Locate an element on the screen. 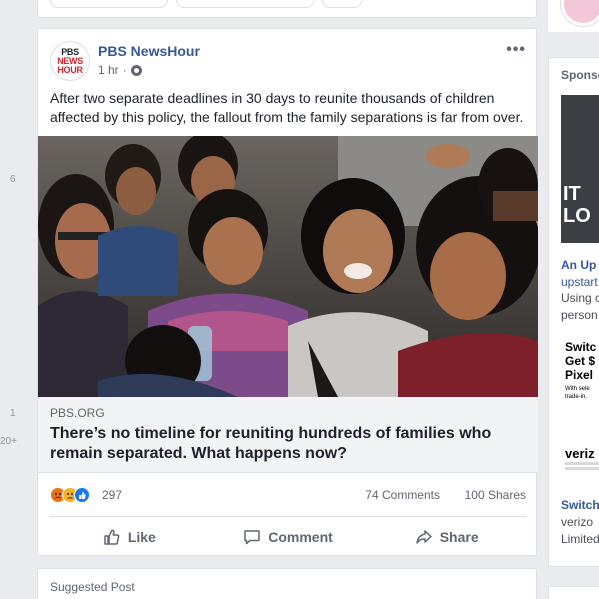 The height and width of the screenshot is (599, 599). ad2-title: Switch is located at coordinates (580, 505).